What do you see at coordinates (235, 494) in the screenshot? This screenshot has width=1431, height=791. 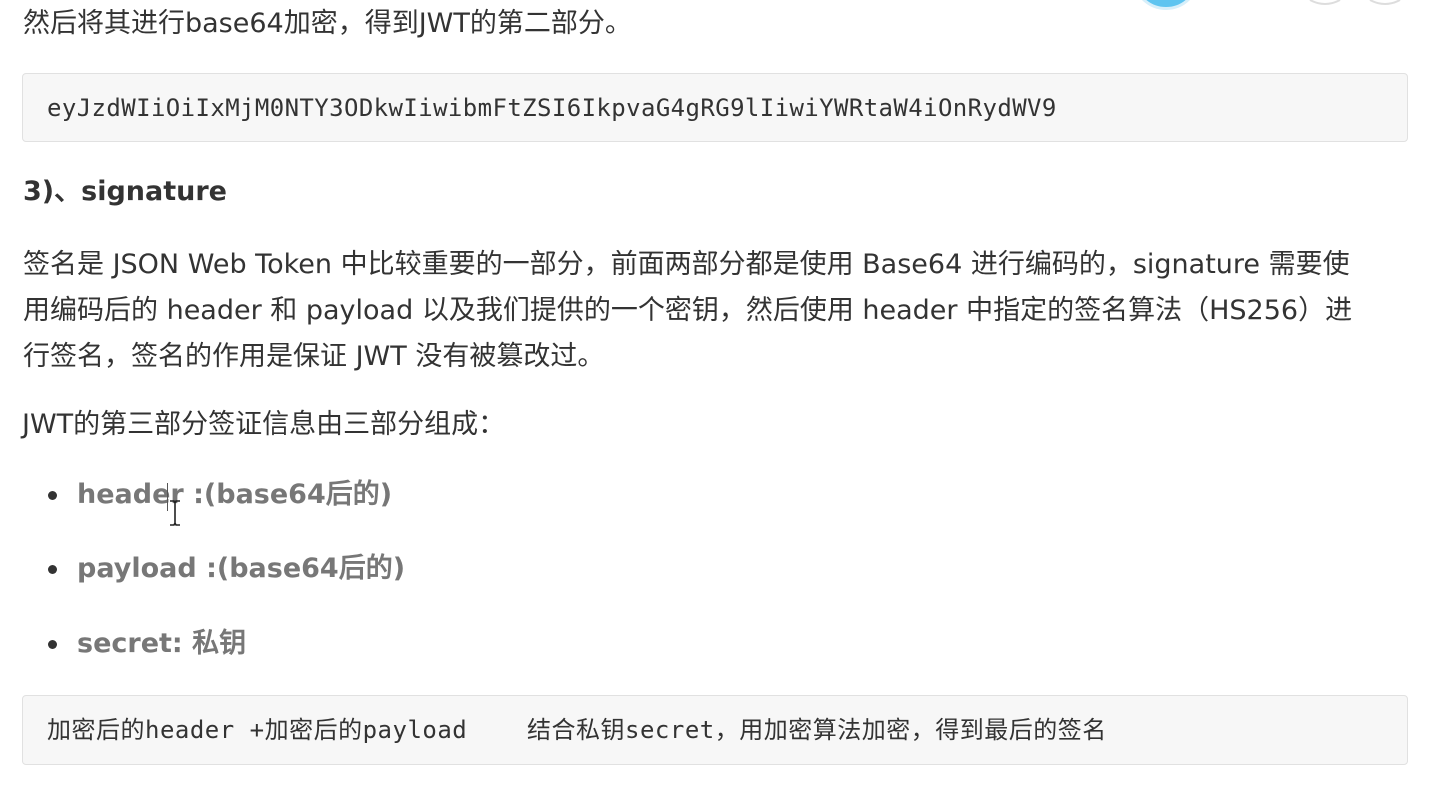 I see `list-item-text: header :(base64后的)` at bounding box center [235, 494].